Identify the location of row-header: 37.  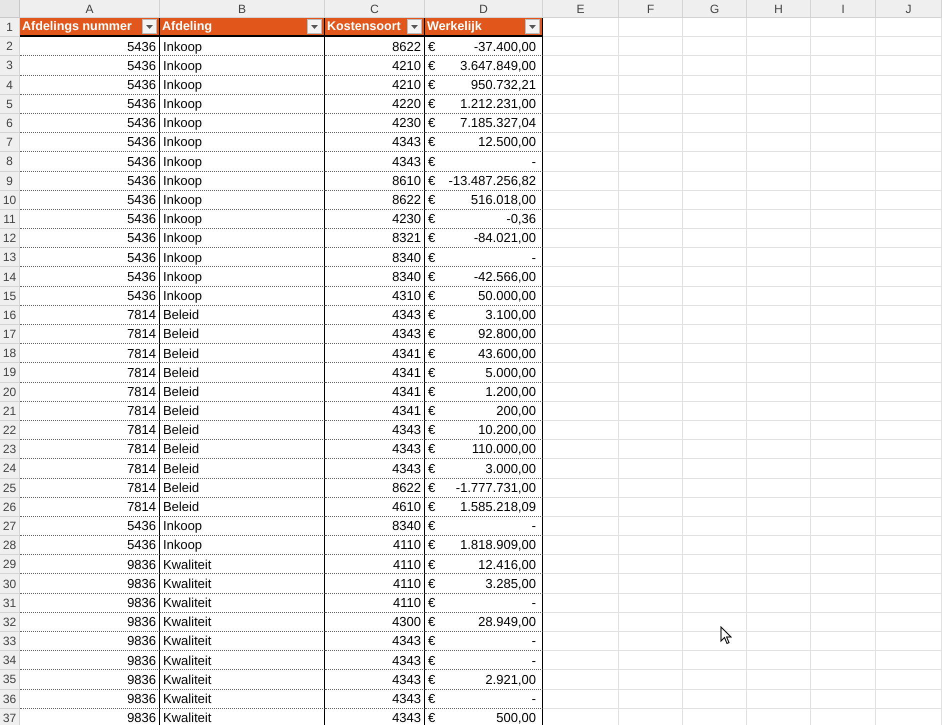
(10, 716).